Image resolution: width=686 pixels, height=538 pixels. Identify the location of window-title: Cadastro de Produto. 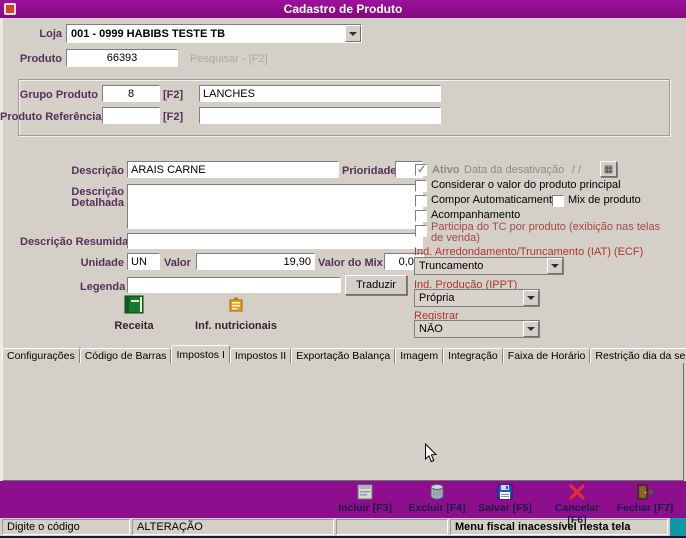
(343, 9).